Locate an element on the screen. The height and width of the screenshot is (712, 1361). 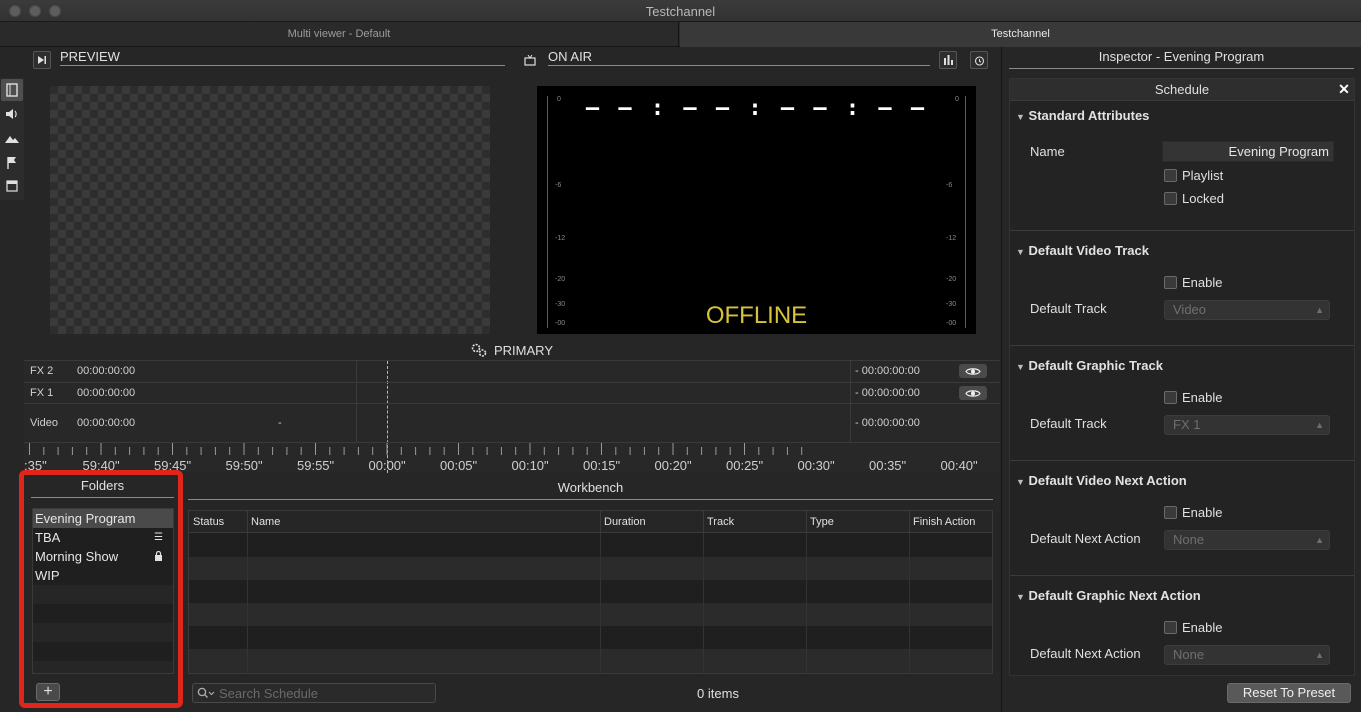
onair-title: ON AIR is located at coordinates (739, 57).